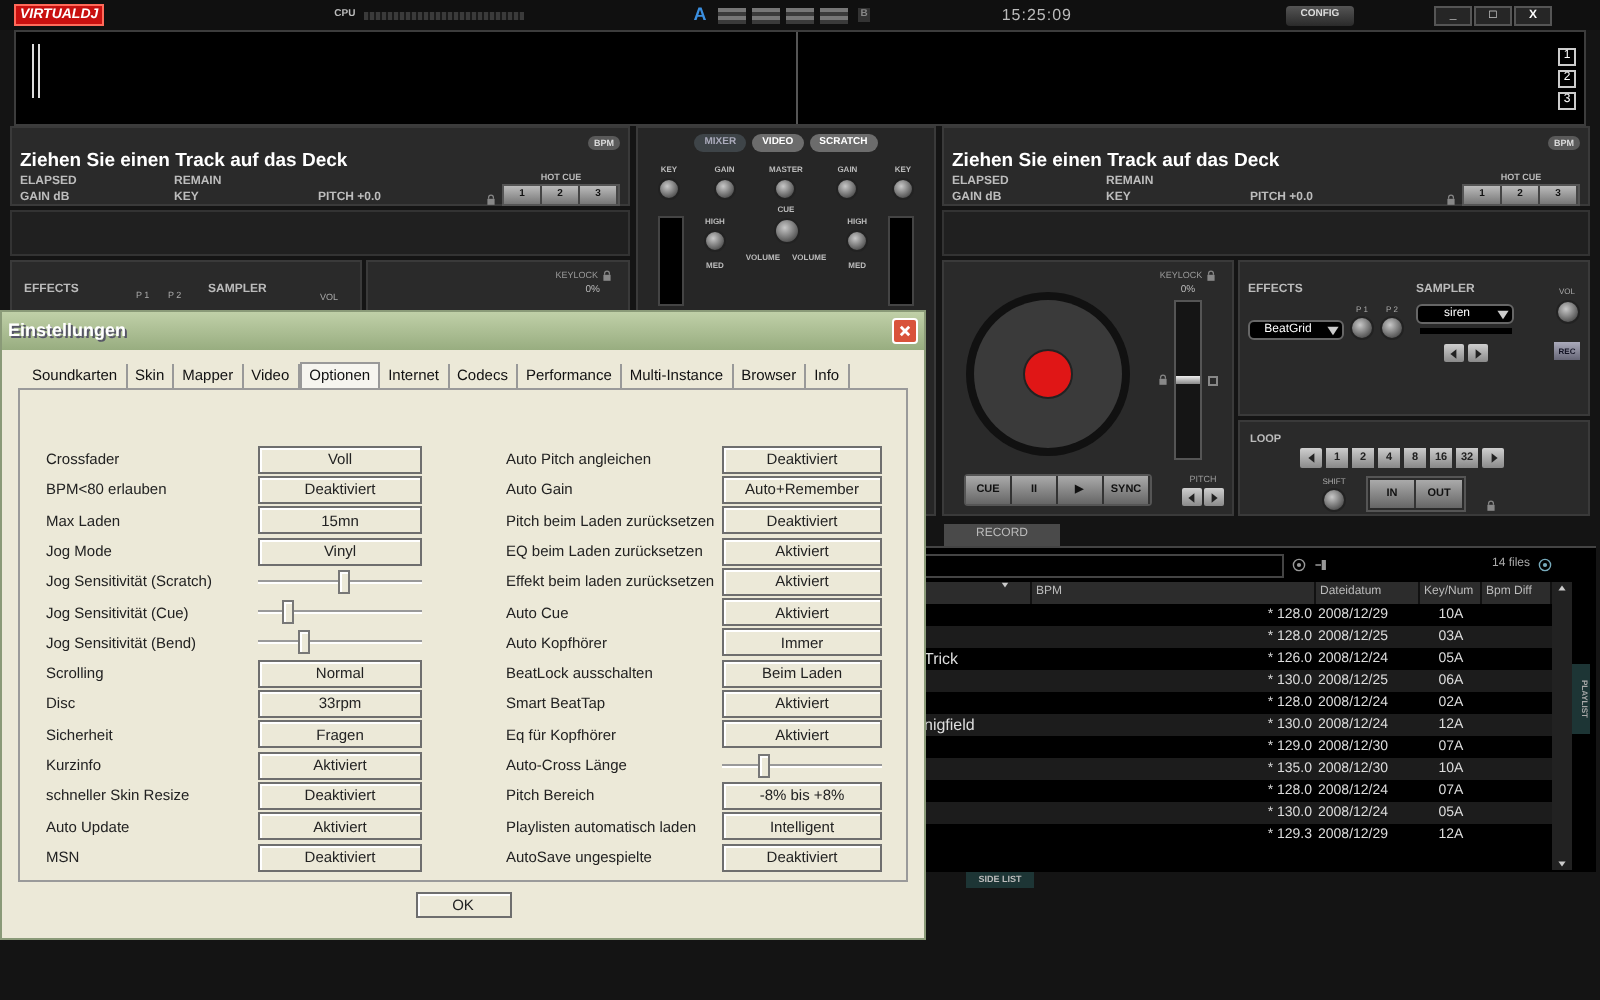  I want to click on scroll-down-icon, so click(1562, 864).